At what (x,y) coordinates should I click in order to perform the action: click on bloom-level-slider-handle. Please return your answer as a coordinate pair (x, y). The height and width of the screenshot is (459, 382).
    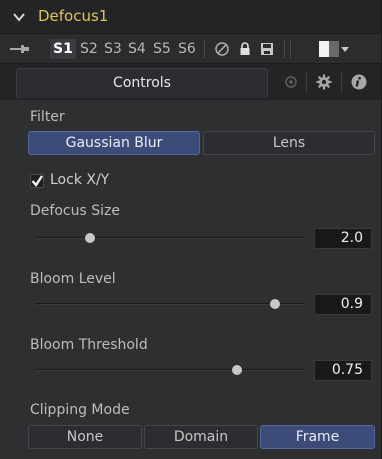
    Looking at the image, I should click on (274, 304).